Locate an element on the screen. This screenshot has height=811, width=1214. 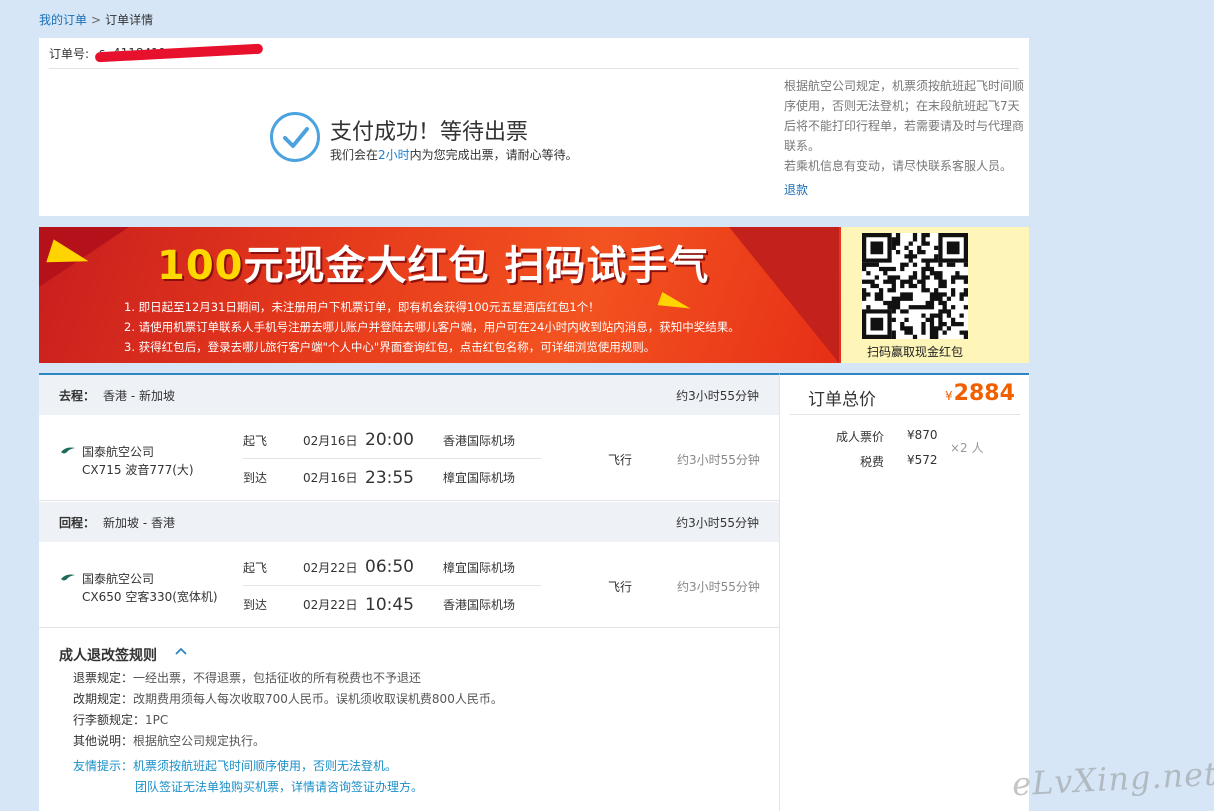
price-panel: 订单总价 ¥2884 成人票价 ¥870 税费 ¥572 ×2 人 is located at coordinates (904, 592).